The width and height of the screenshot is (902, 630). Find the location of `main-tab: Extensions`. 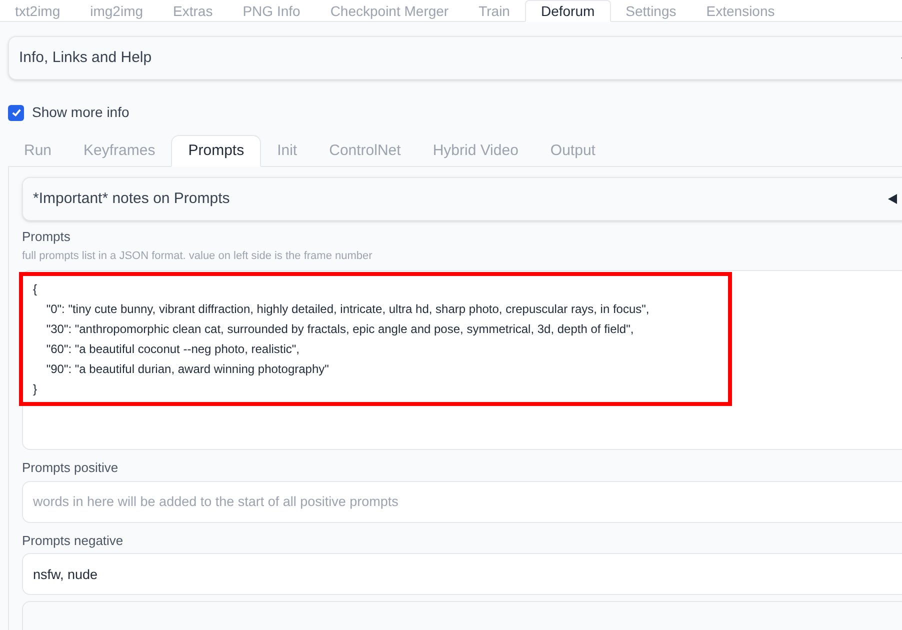

main-tab: Extensions is located at coordinates (740, 11).